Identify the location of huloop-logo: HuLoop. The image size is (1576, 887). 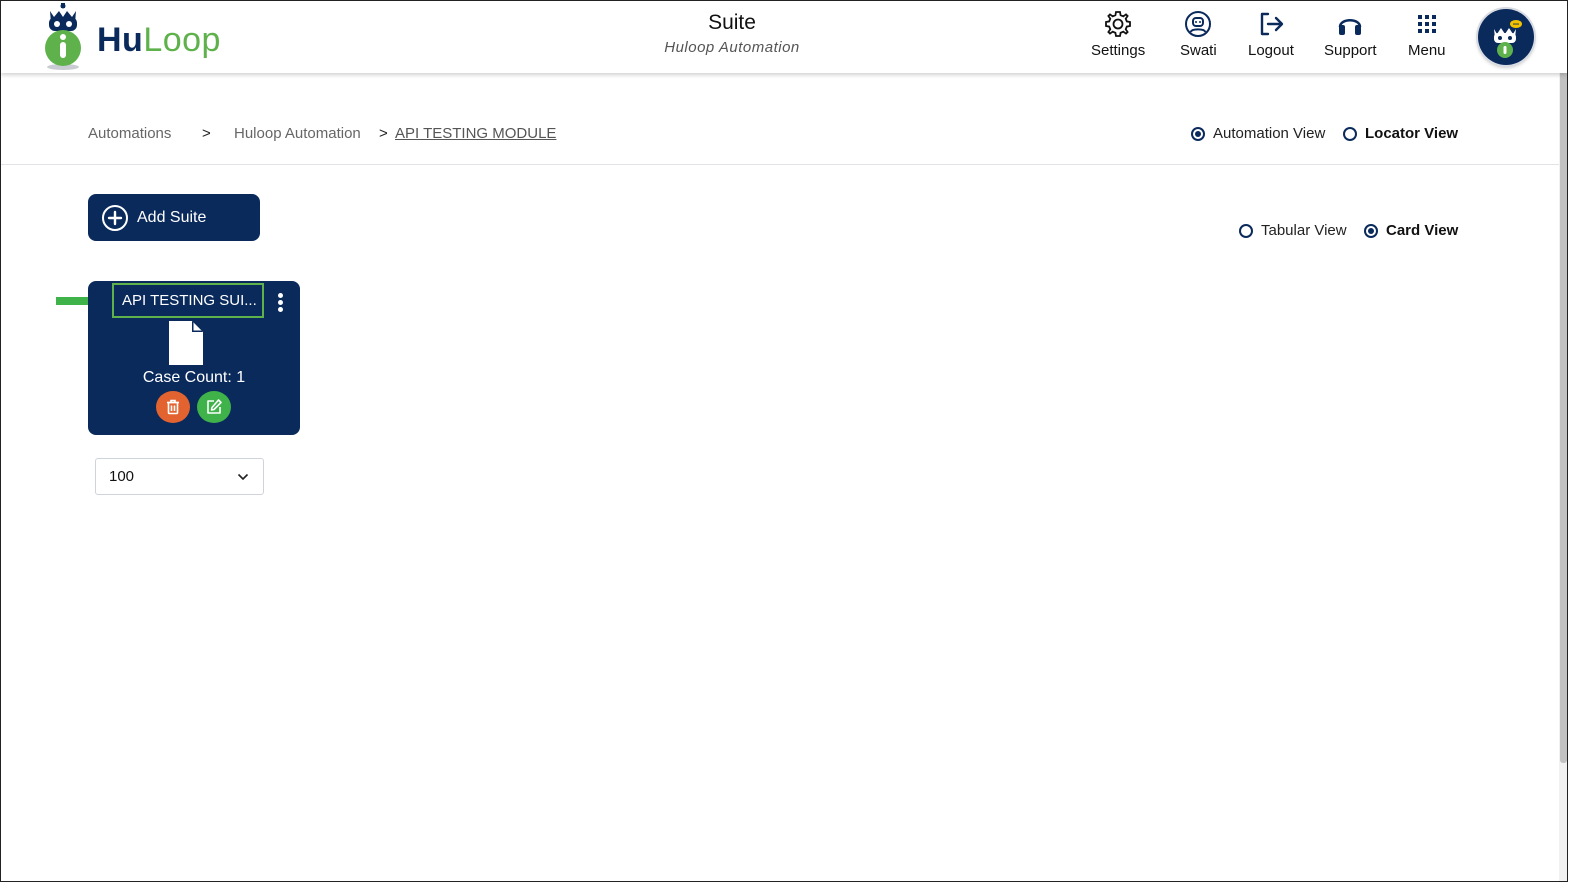
(136, 38).